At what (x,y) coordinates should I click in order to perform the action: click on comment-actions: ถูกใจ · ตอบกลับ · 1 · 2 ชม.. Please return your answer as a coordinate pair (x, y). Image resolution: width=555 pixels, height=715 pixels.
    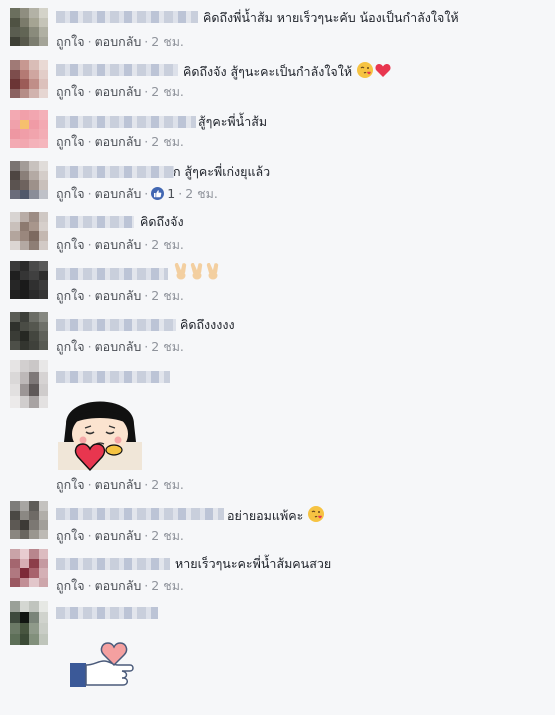
    Looking at the image, I should click on (137, 193).